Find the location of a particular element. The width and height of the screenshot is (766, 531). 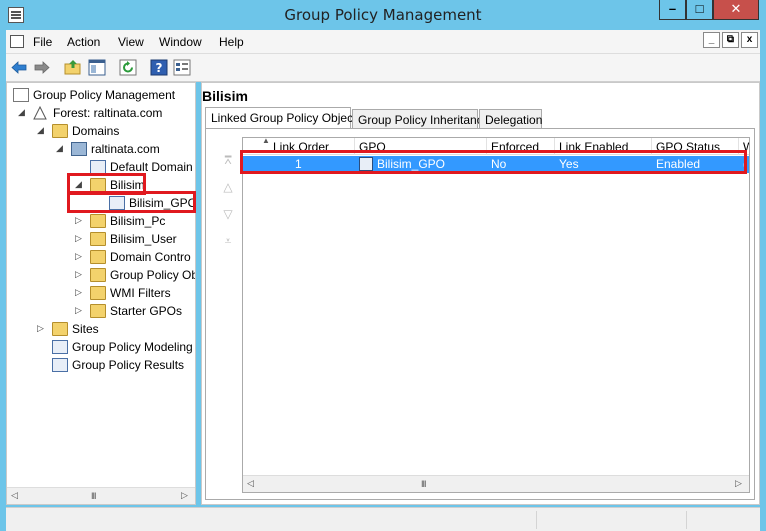

tree-item-default-domain-policy: Default Domain is located at coordinates (103, 167).